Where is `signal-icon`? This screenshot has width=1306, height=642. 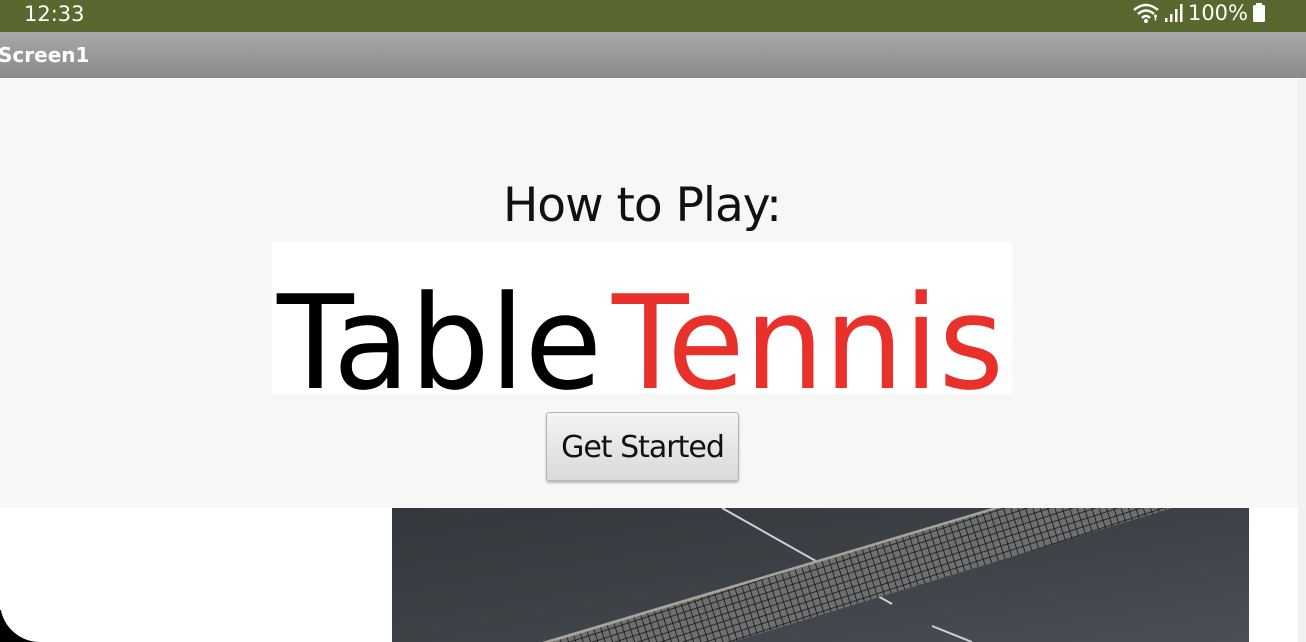 signal-icon is located at coordinates (1174, 13).